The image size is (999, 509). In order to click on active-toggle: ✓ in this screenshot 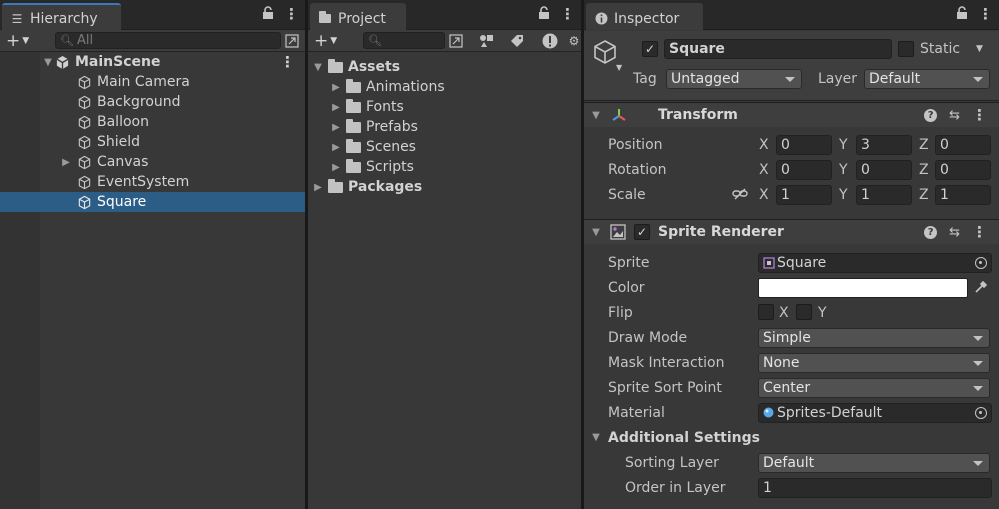, I will do `click(650, 49)`.